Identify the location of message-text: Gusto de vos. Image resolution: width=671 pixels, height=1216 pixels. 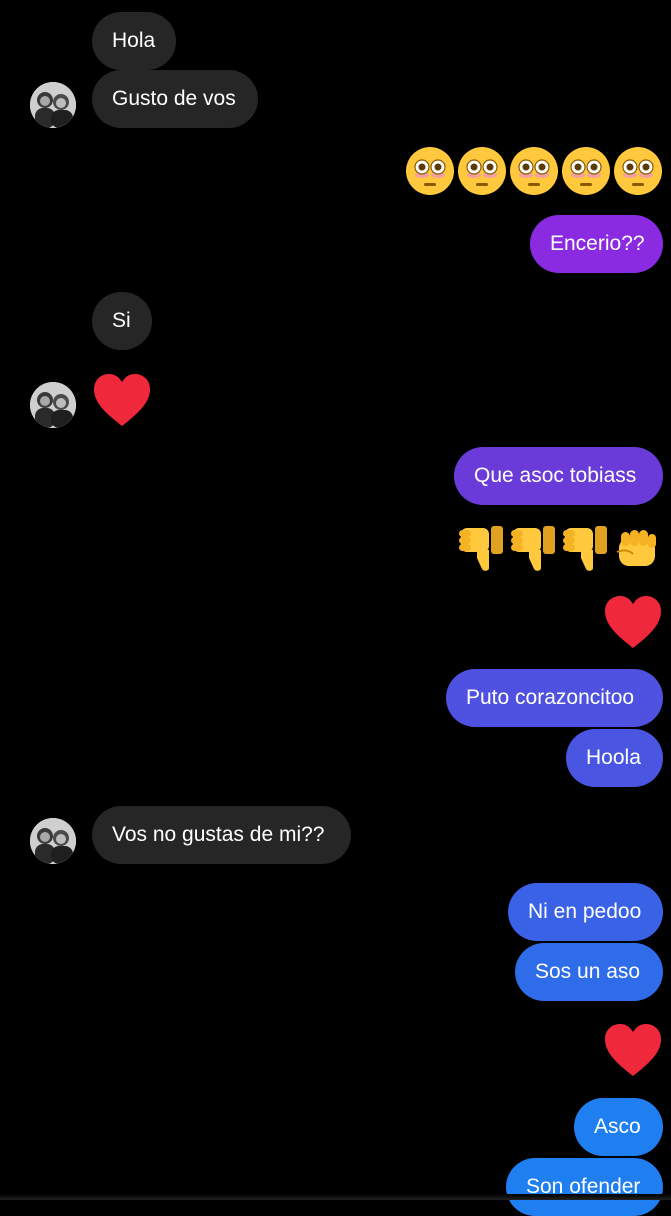
(174, 98).